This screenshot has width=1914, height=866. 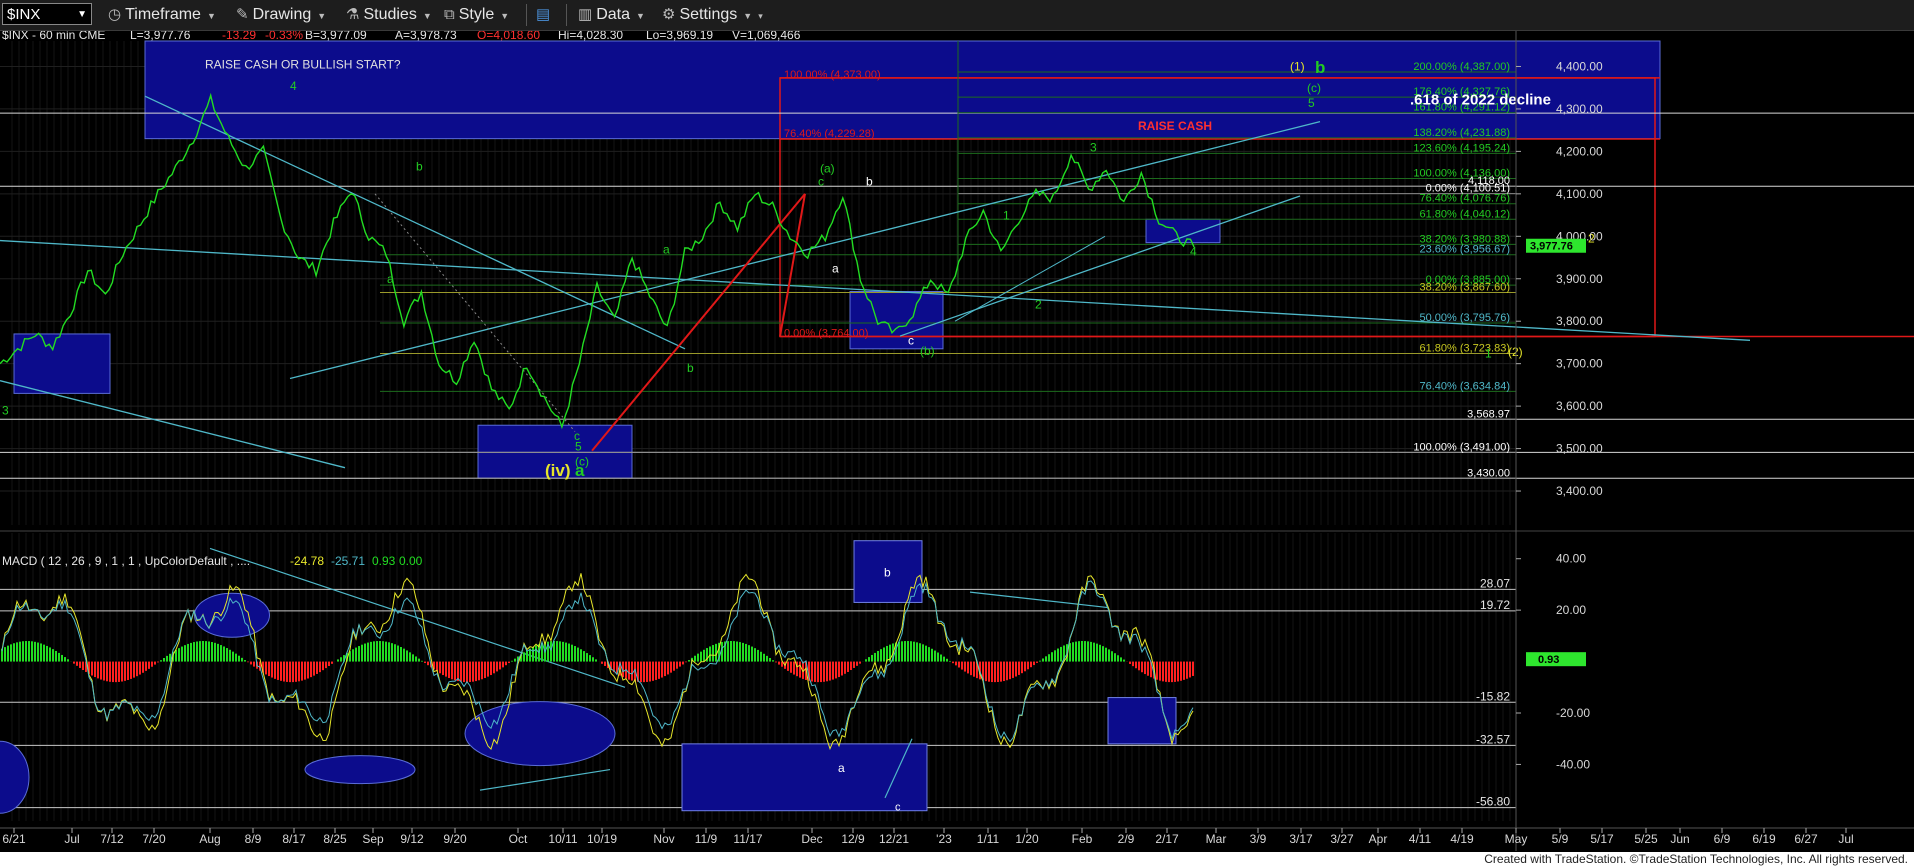 I want to click on time-axis-label: 4/19, so click(x=1462, y=839).